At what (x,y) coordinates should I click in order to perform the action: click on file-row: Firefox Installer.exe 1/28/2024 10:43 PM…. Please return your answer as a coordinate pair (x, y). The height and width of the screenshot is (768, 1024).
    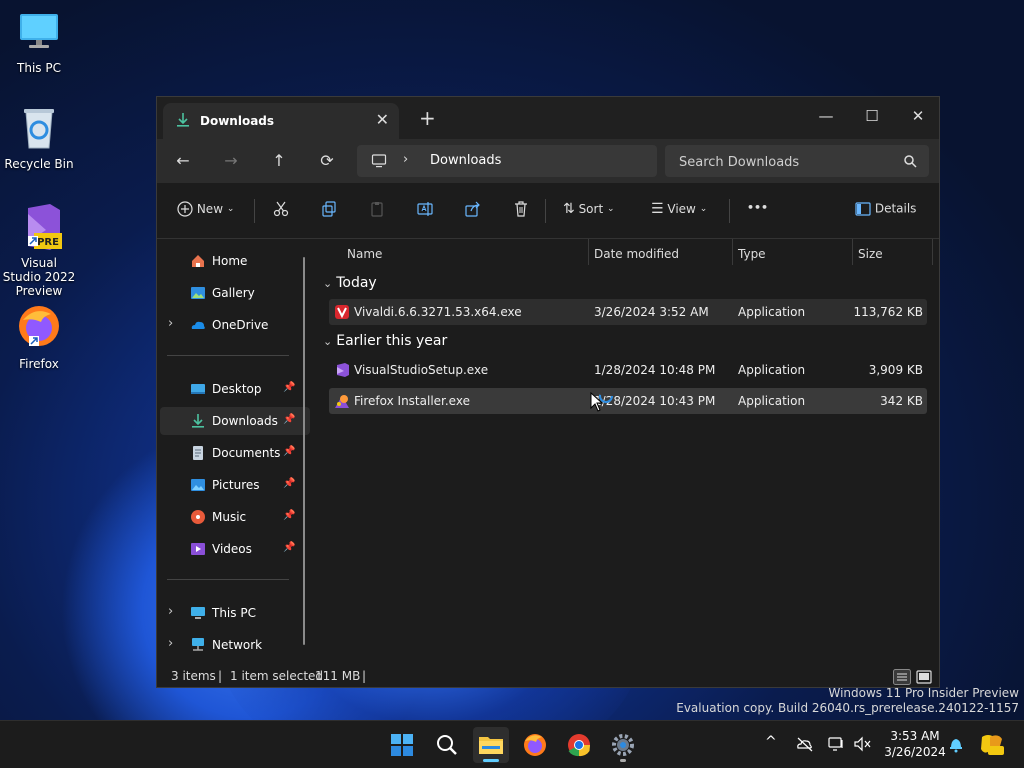
    Looking at the image, I should click on (628, 401).